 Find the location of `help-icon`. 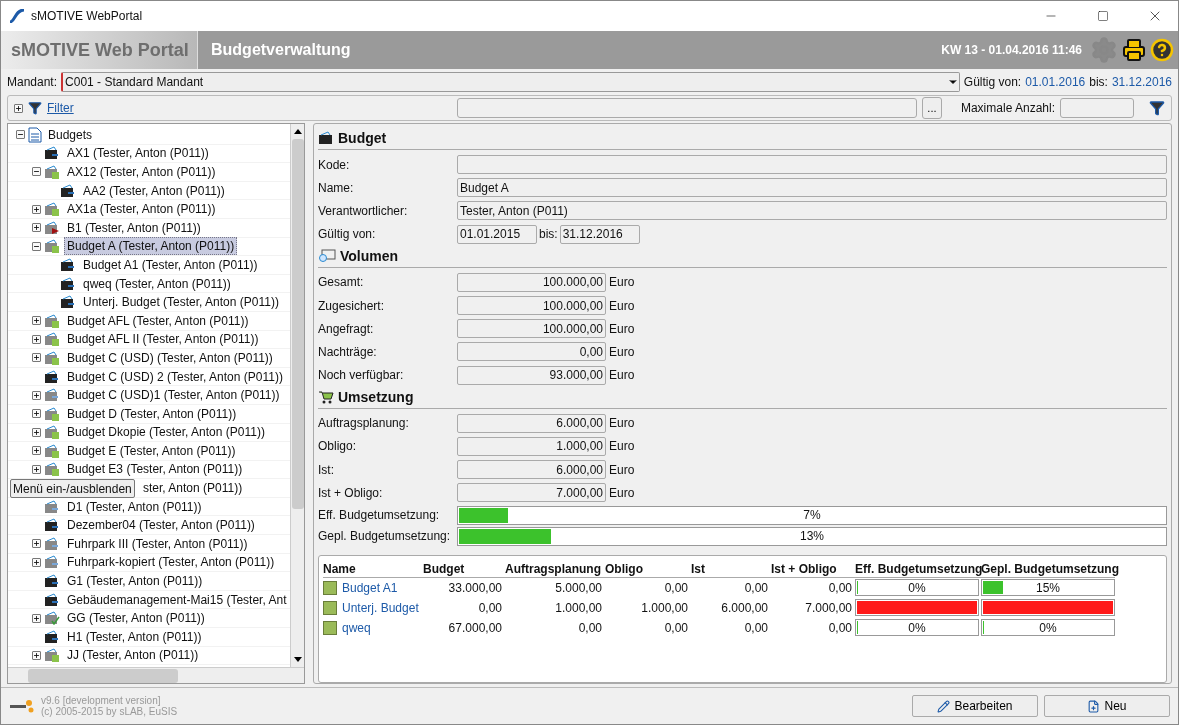

help-icon is located at coordinates (1162, 50).